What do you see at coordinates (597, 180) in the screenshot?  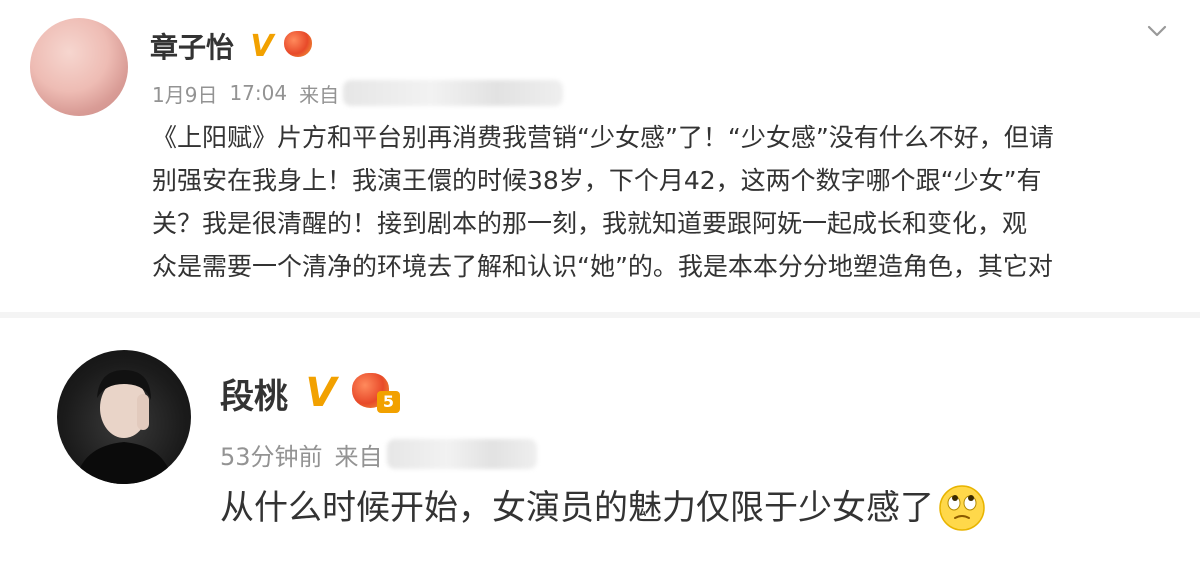 I see `post-body-line: 别强安在我身上！我演王儇的时候38岁，下个月42，这两个数字哪个跟“少女”有` at bounding box center [597, 180].